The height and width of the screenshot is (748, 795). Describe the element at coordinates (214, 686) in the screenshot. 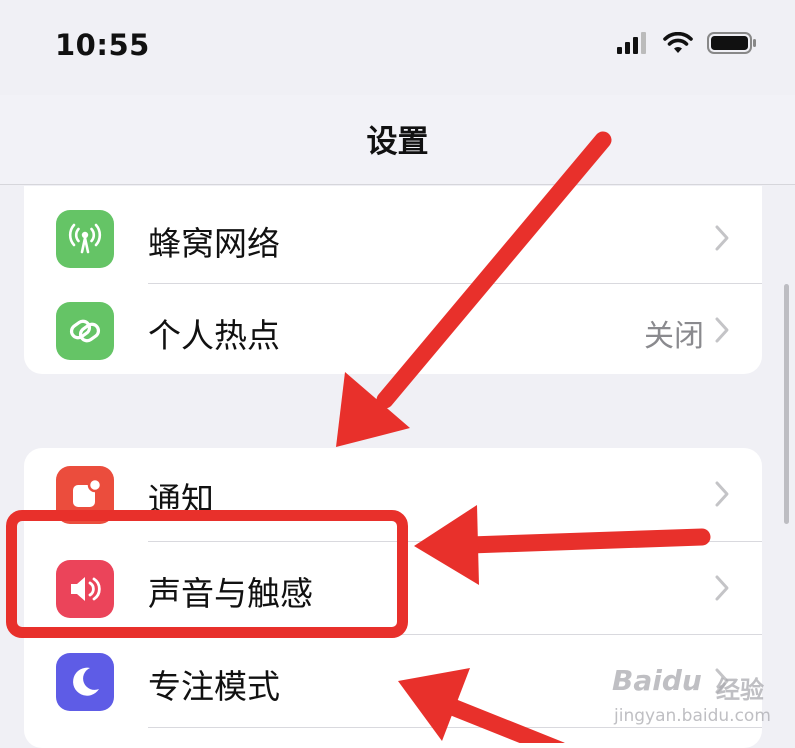

I see `row-label-focus: 专注模式` at that location.